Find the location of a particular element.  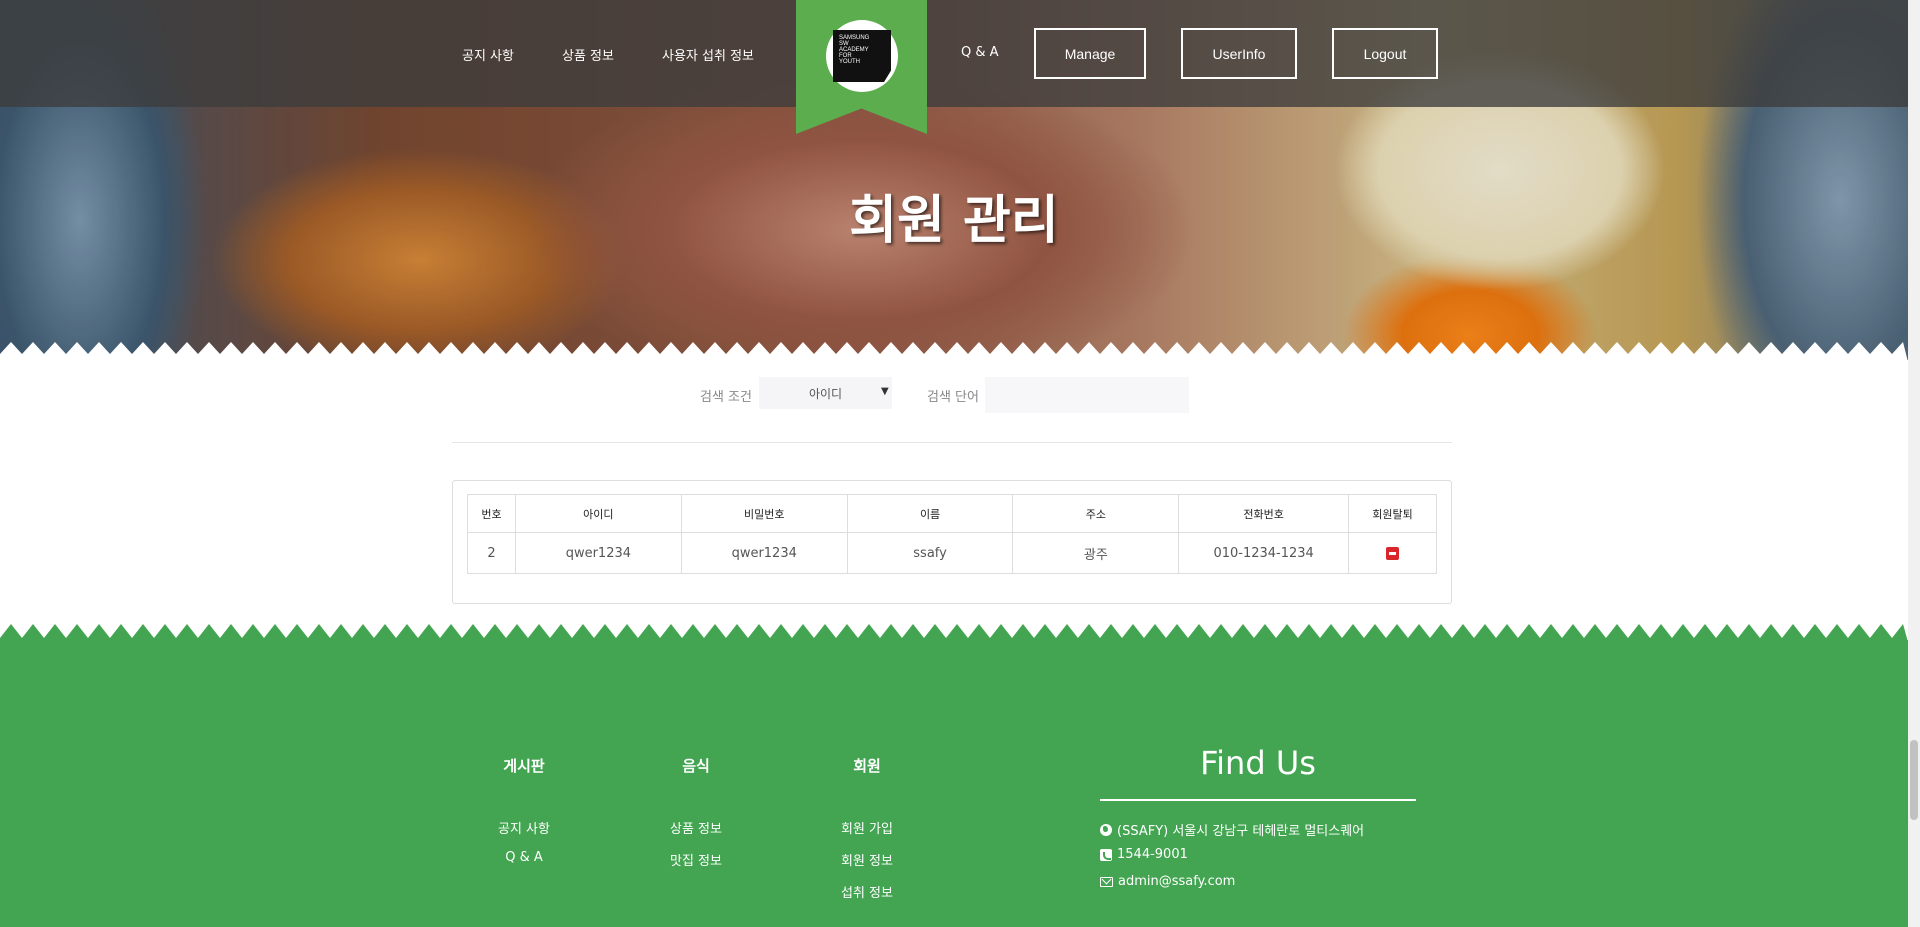

mail-icon is located at coordinates (1106, 881).